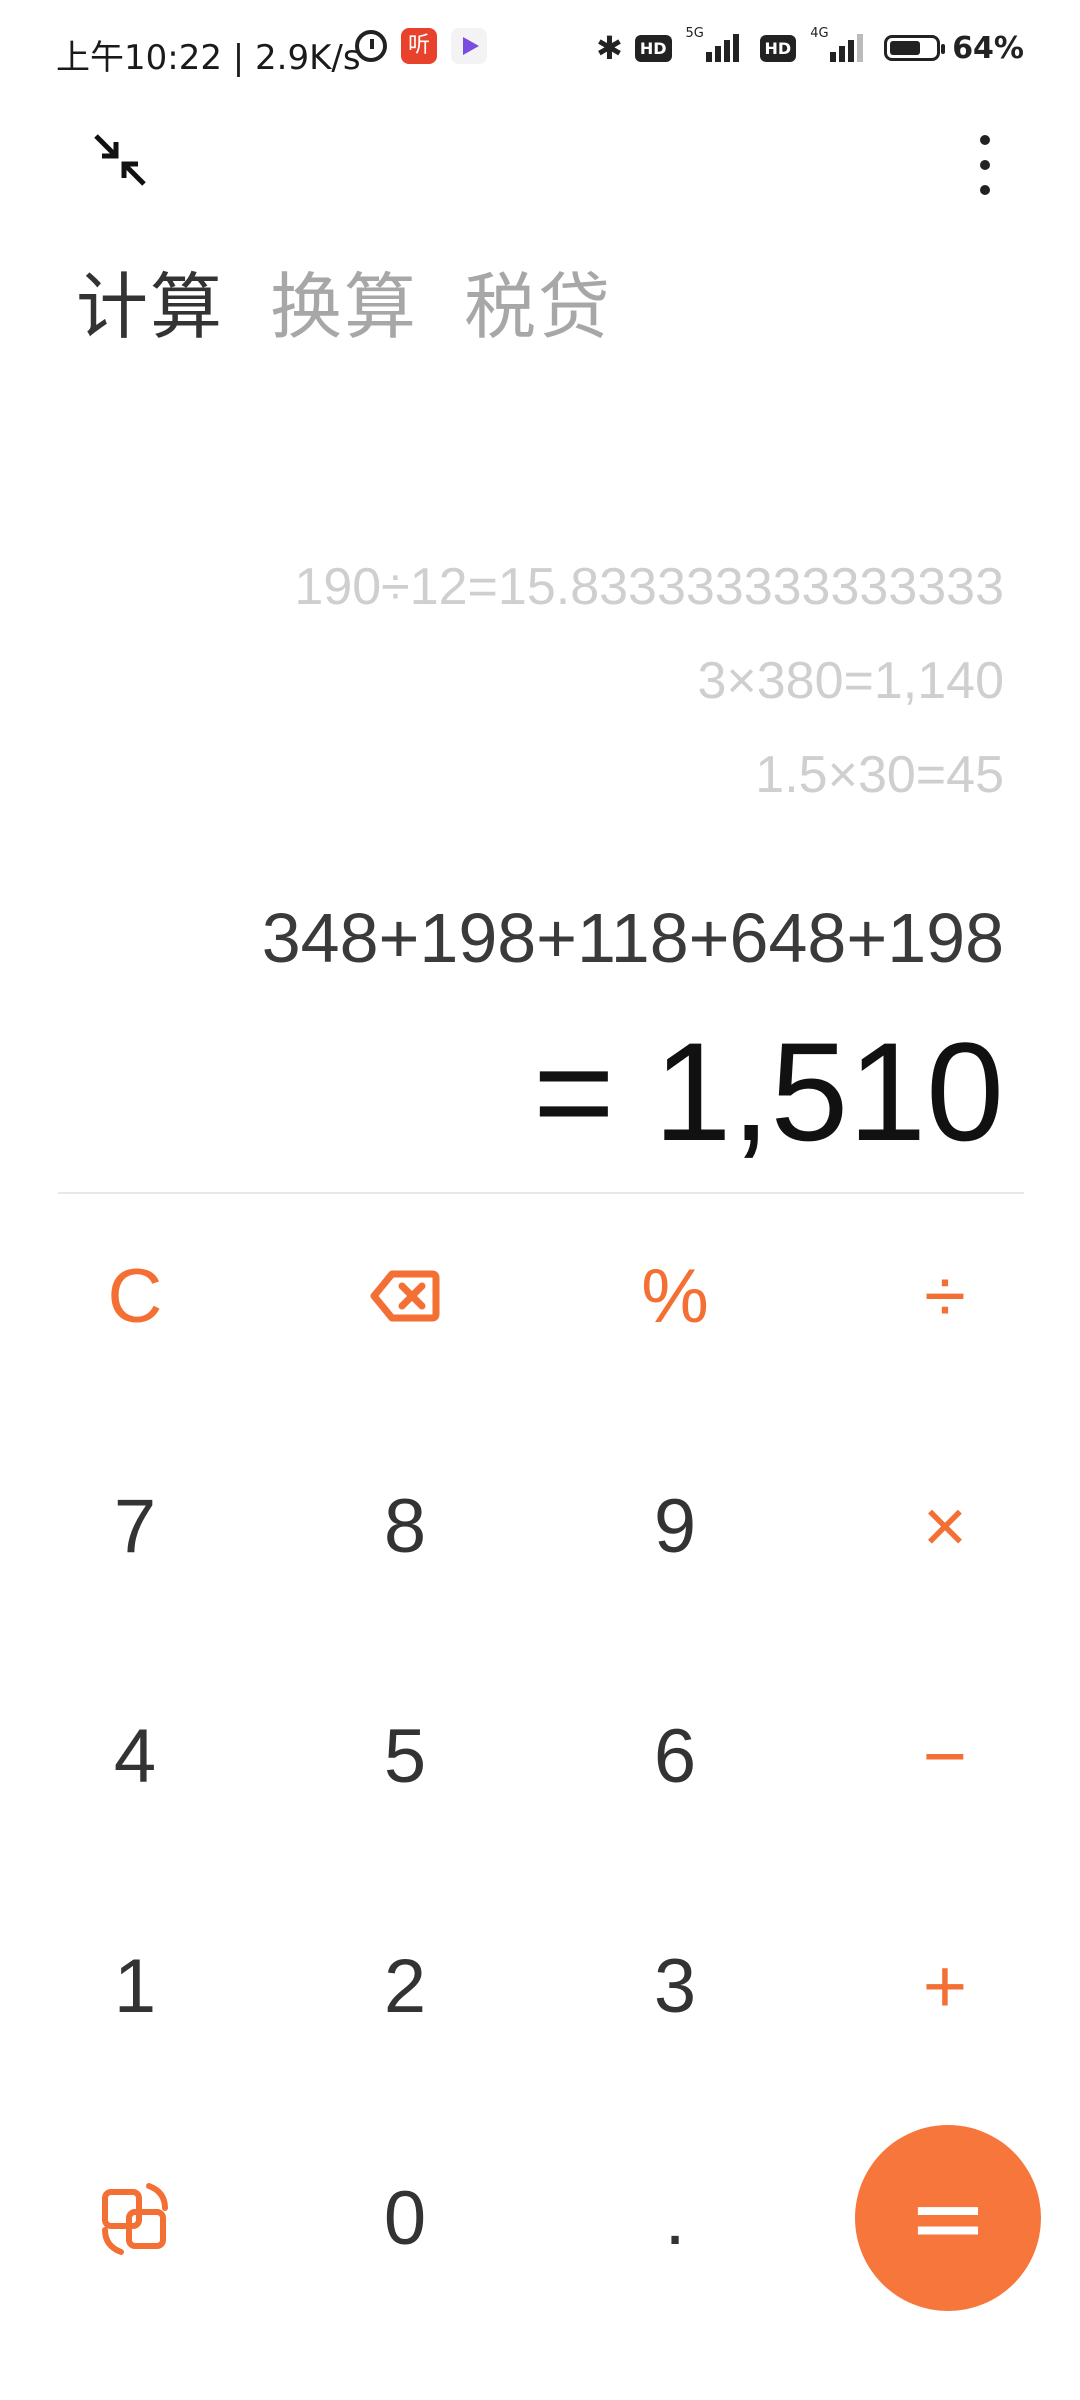  I want to click on backspace-icon, so click(405, 1296).